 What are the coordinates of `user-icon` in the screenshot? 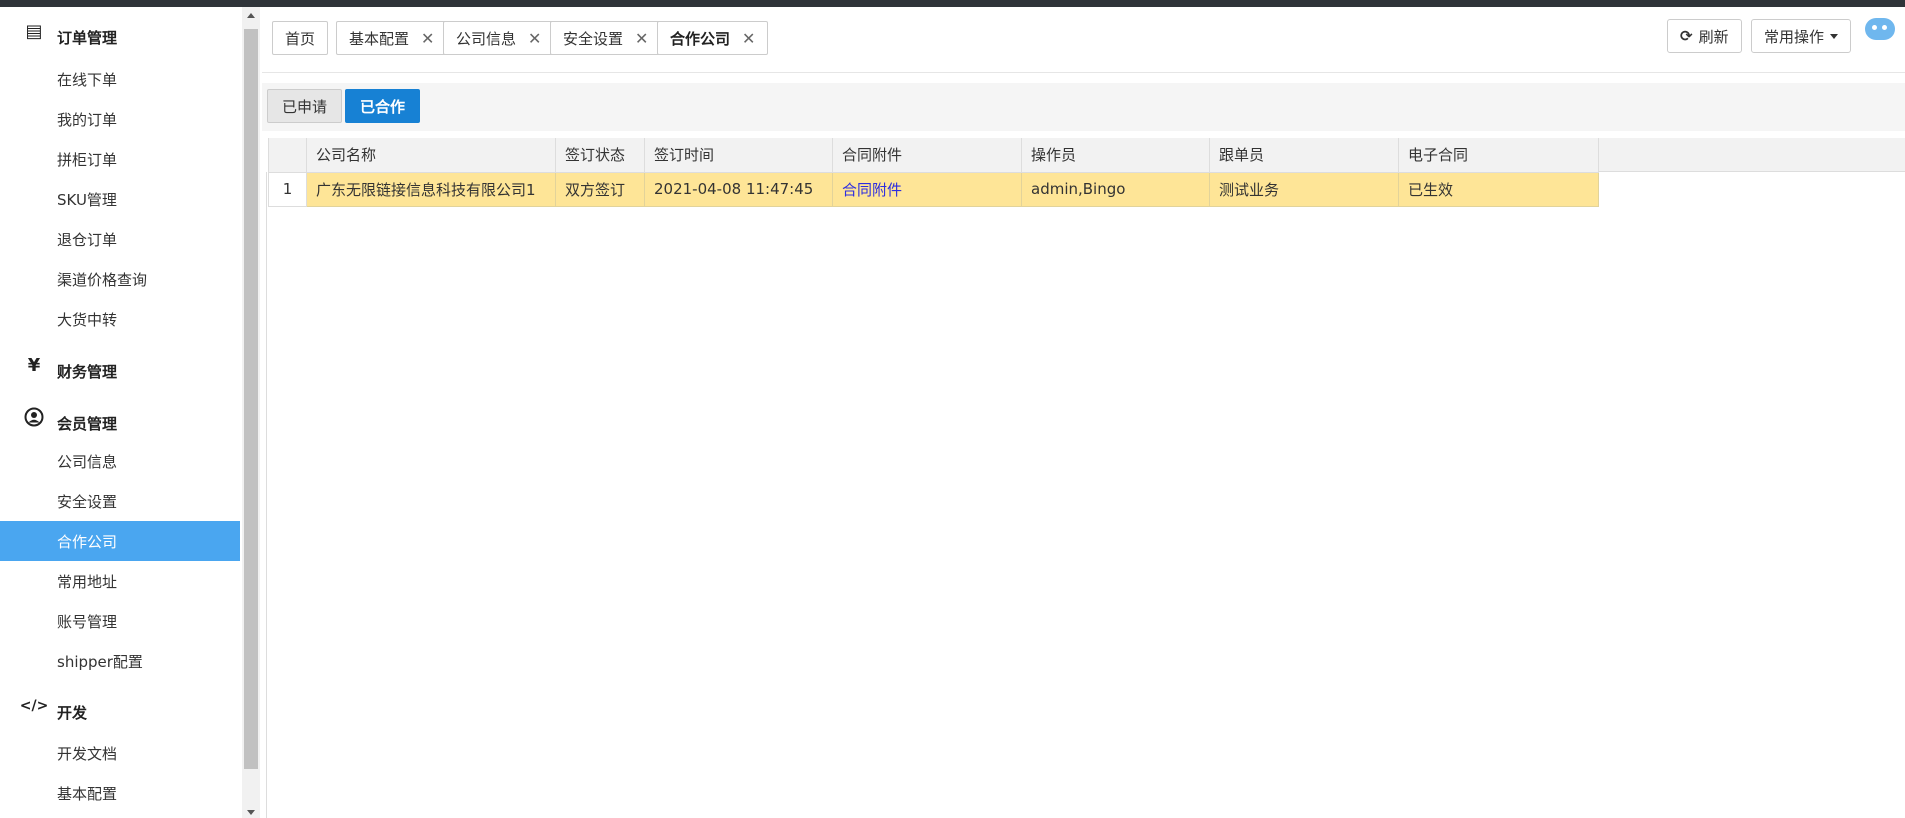 It's located at (34, 417).